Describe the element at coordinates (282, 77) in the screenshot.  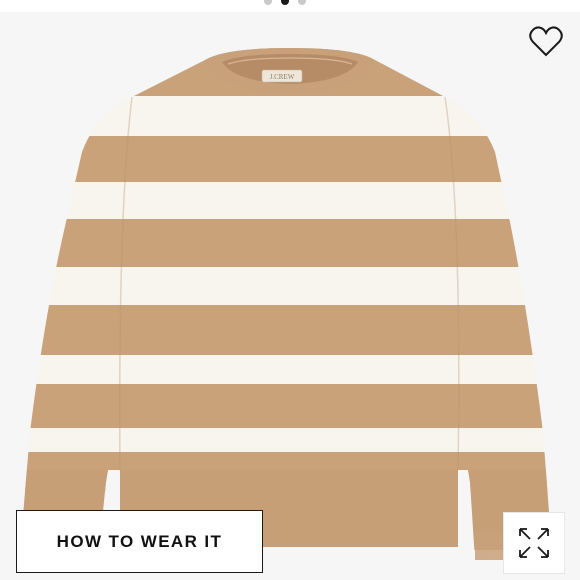
I see `brand-label: J.CREW` at that location.